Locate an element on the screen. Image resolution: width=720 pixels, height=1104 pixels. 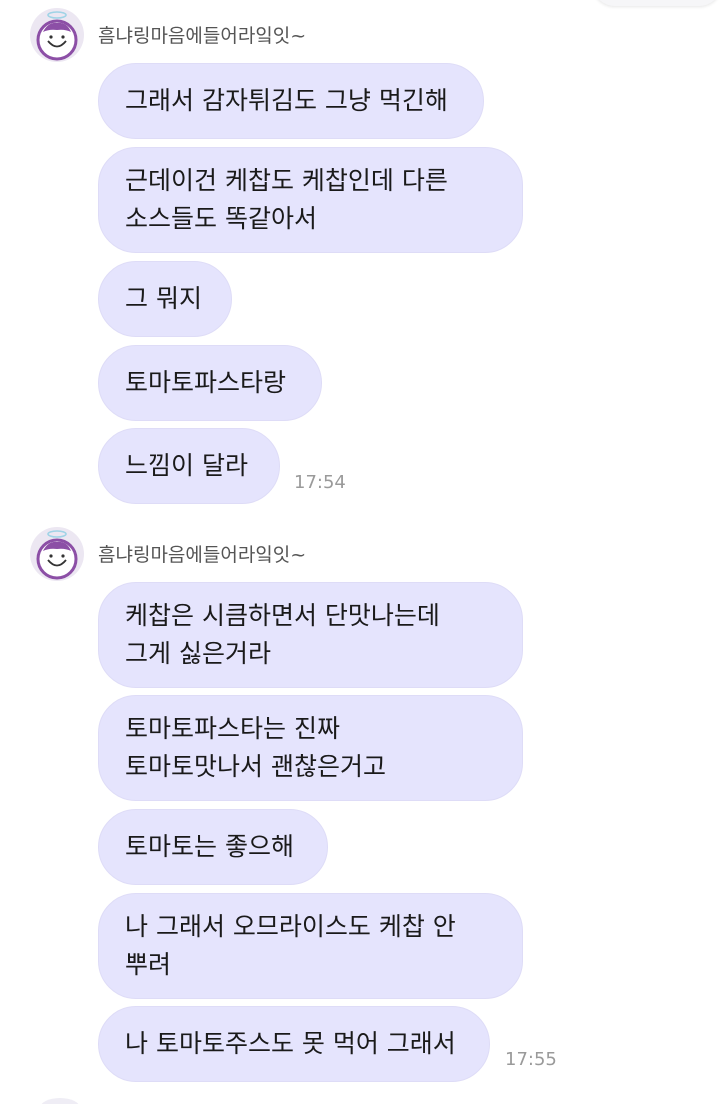
message-bubble: 나 그래서 오므라이스도 케찹 안 뿌려 is located at coordinates (310, 946).